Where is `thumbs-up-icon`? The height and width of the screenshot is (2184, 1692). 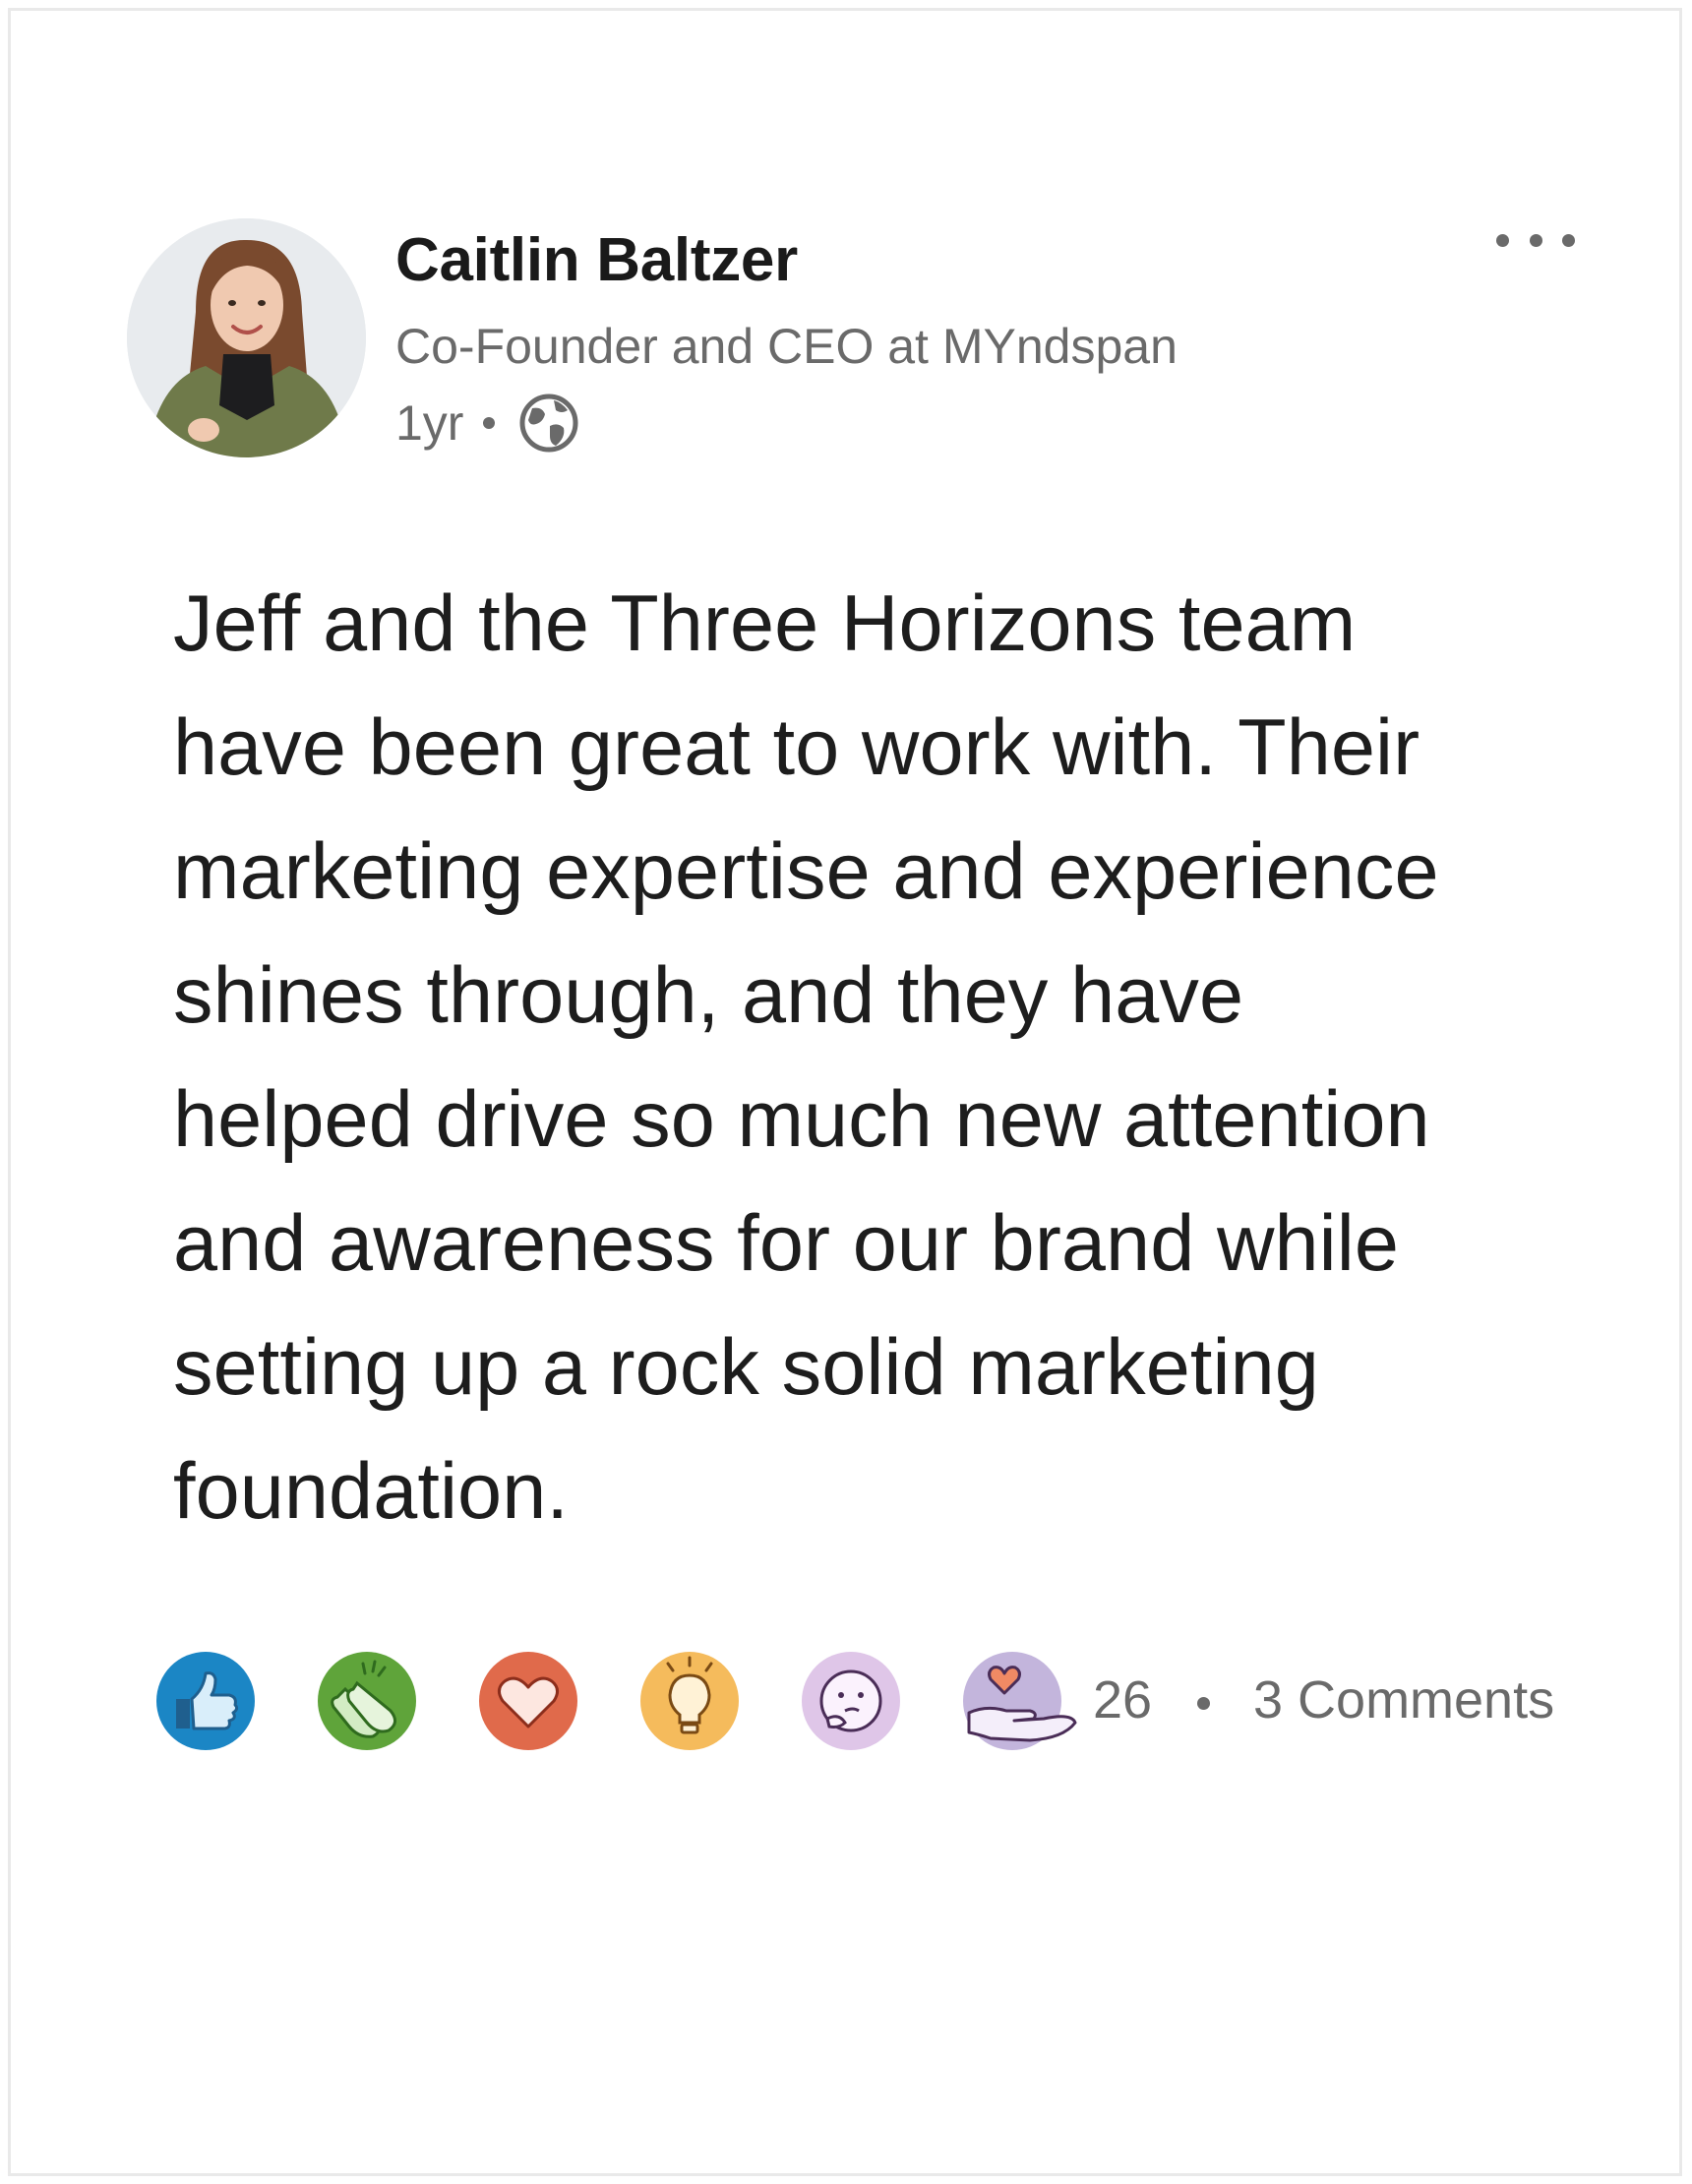
thumbs-up-icon is located at coordinates (205, 1701).